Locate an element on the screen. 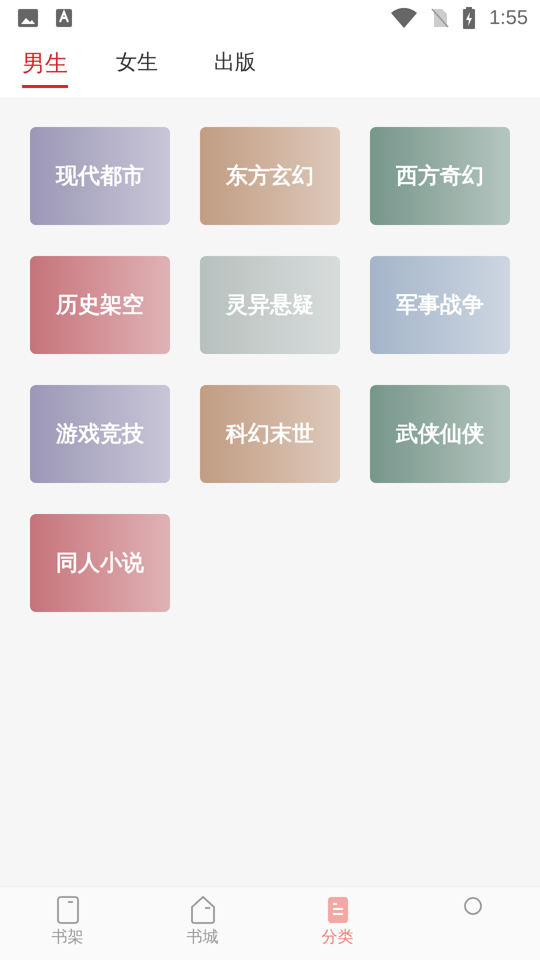 Image resolution: width=540 pixels, height=960 pixels. genre-card: 武侠仙侠 is located at coordinates (440, 434).